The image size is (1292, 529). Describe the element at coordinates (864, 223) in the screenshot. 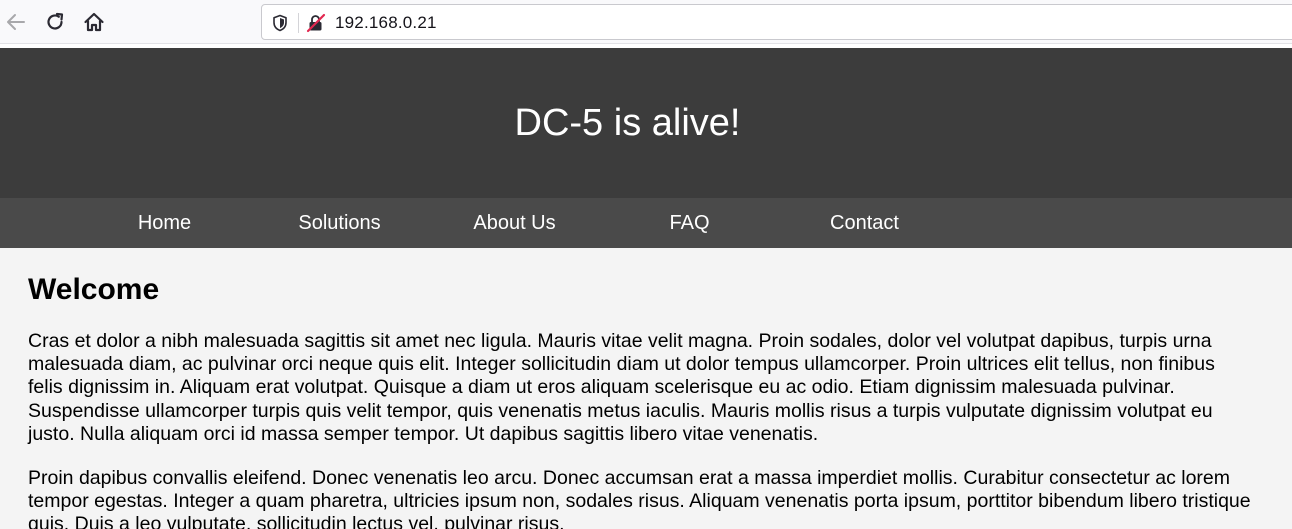

I see `nav-contact-link: Contact` at that location.